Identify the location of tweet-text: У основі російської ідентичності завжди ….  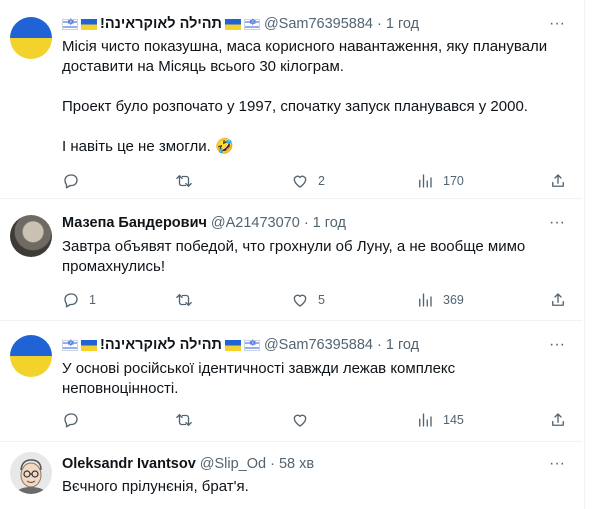
(314, 379).